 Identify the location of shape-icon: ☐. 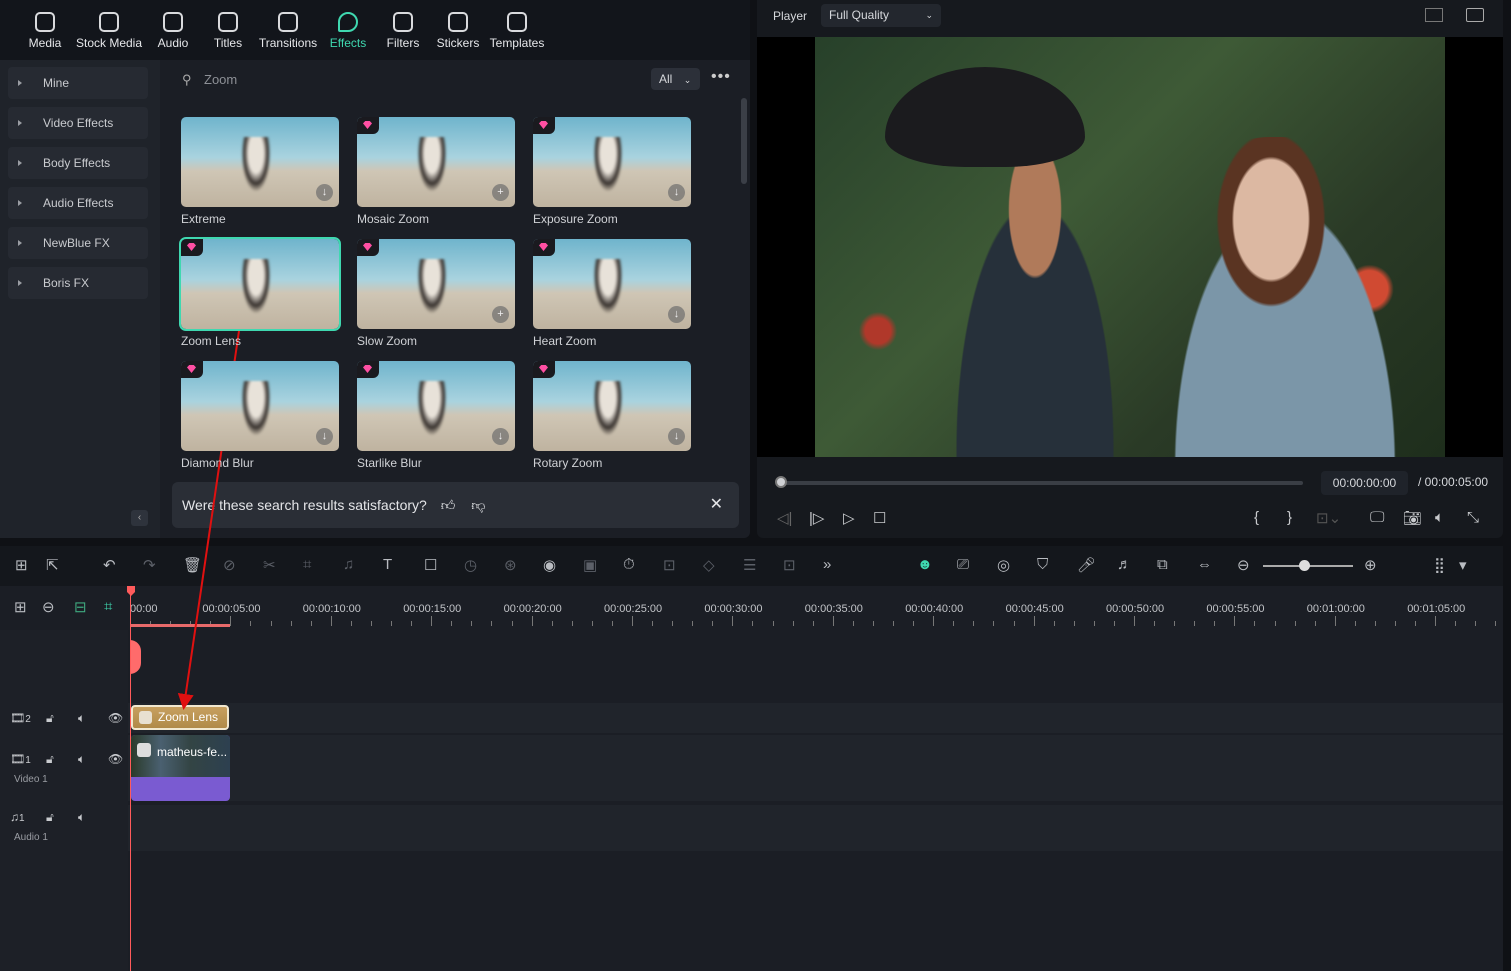
(430, 565).